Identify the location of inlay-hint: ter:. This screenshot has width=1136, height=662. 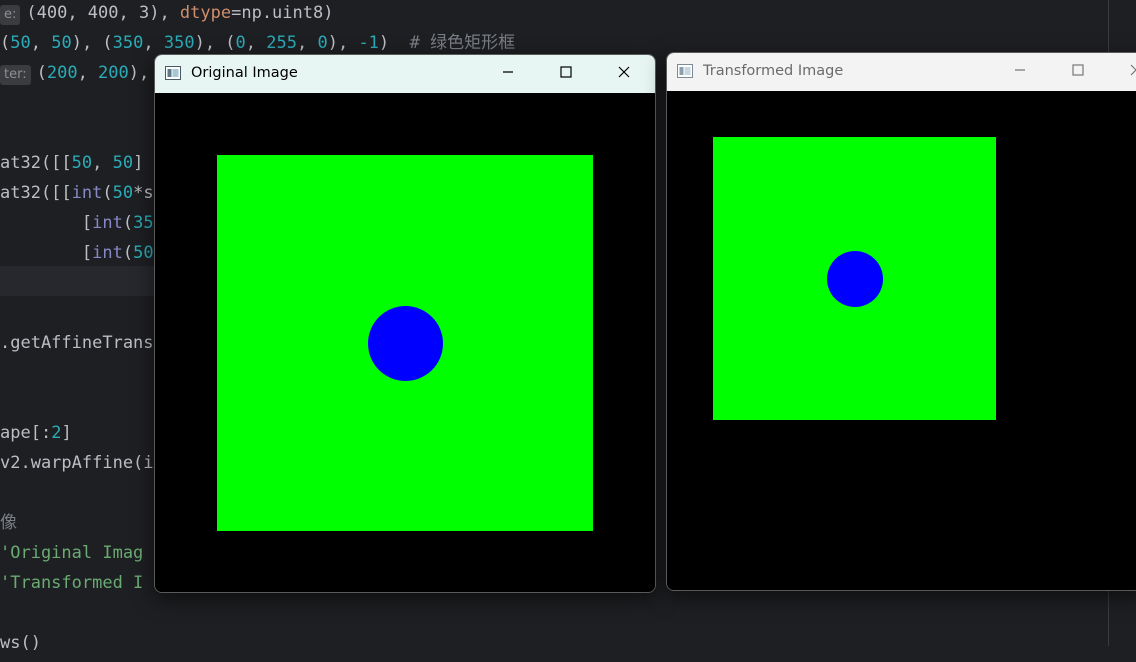
(15, 75).